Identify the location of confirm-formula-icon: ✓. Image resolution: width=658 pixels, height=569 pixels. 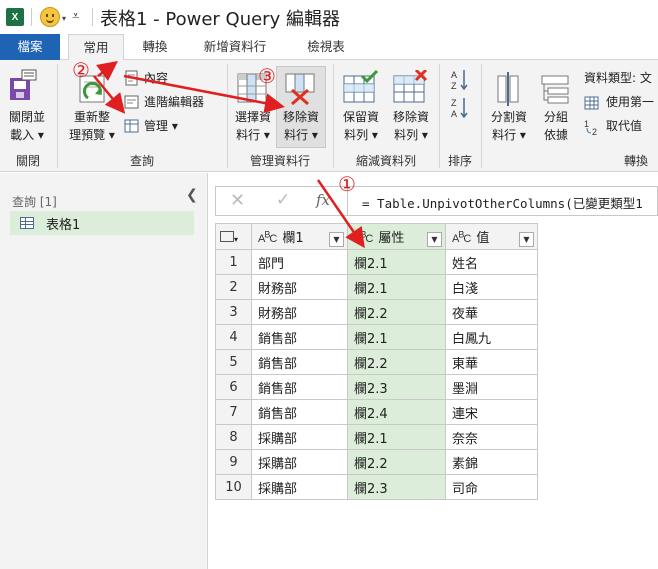
(283, 200).